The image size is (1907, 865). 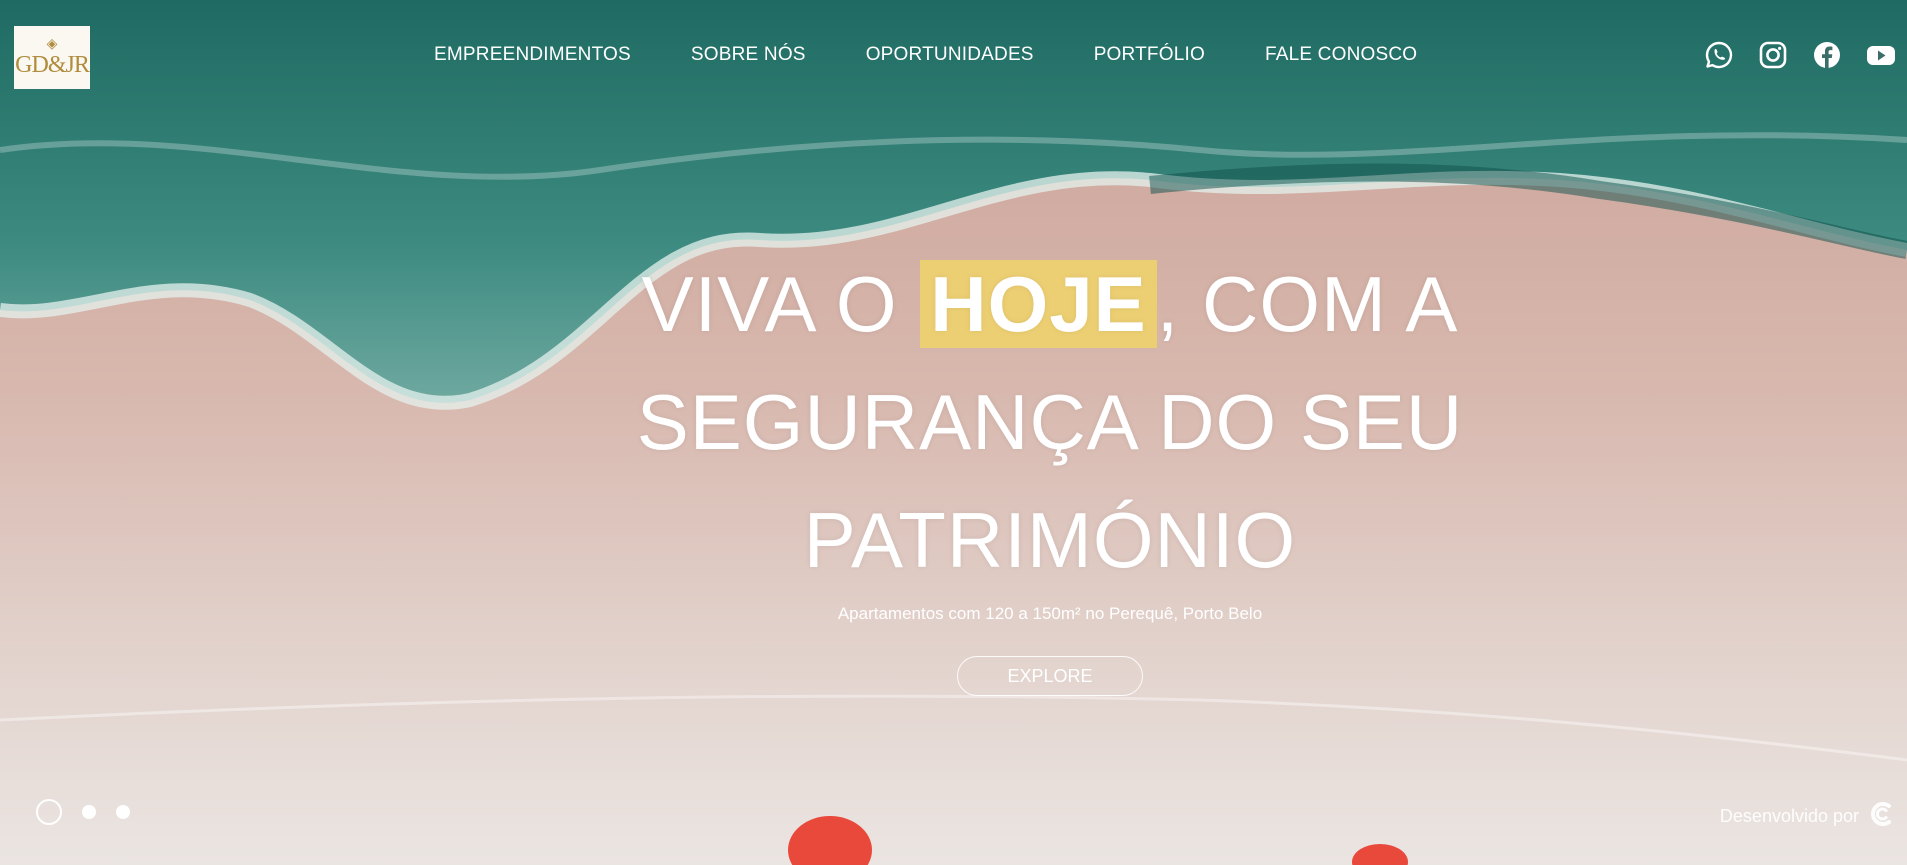 I want to click on carousel-indicators, so click(x=83, y=812).